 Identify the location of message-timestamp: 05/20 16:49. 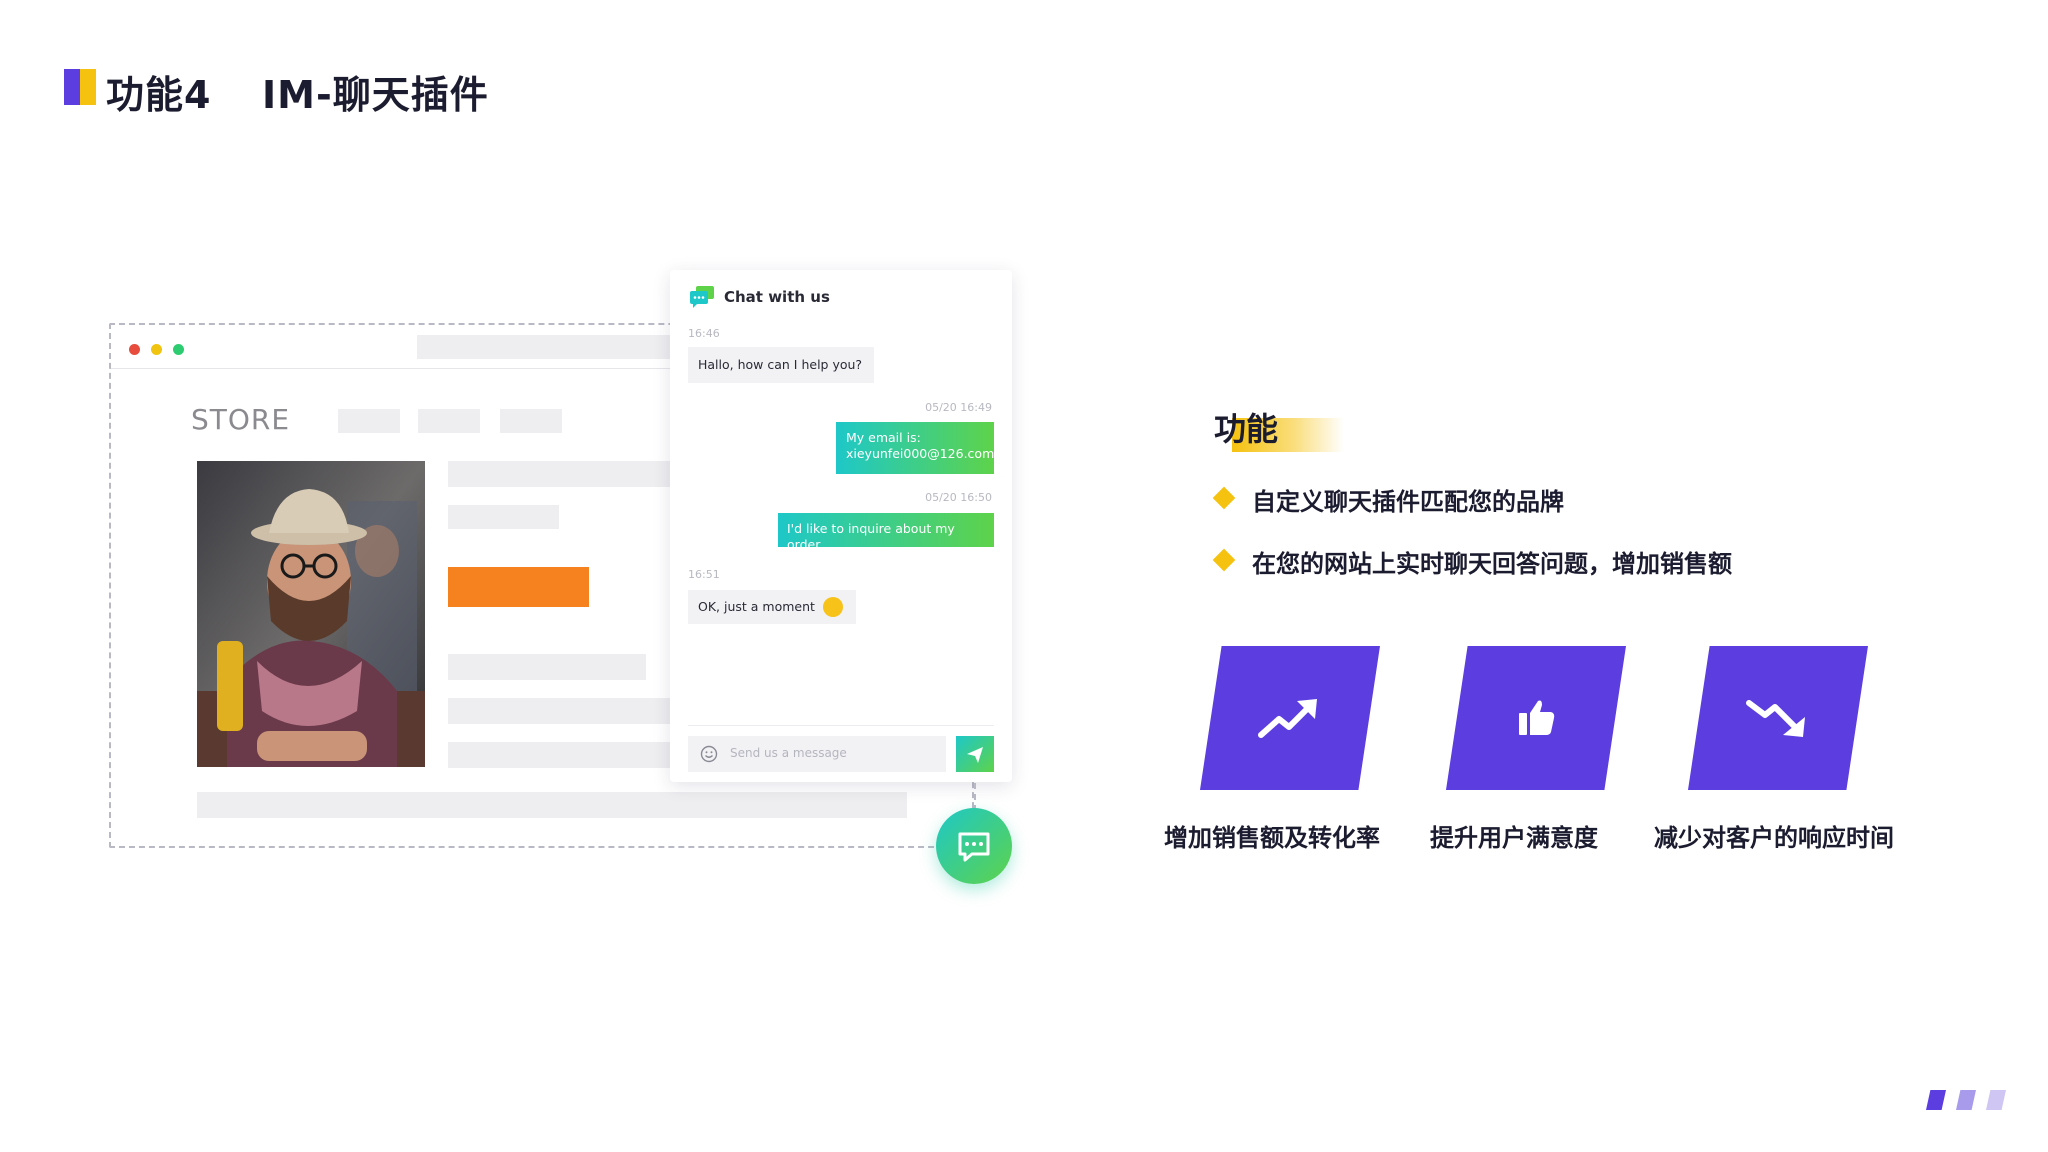
(958, 407).